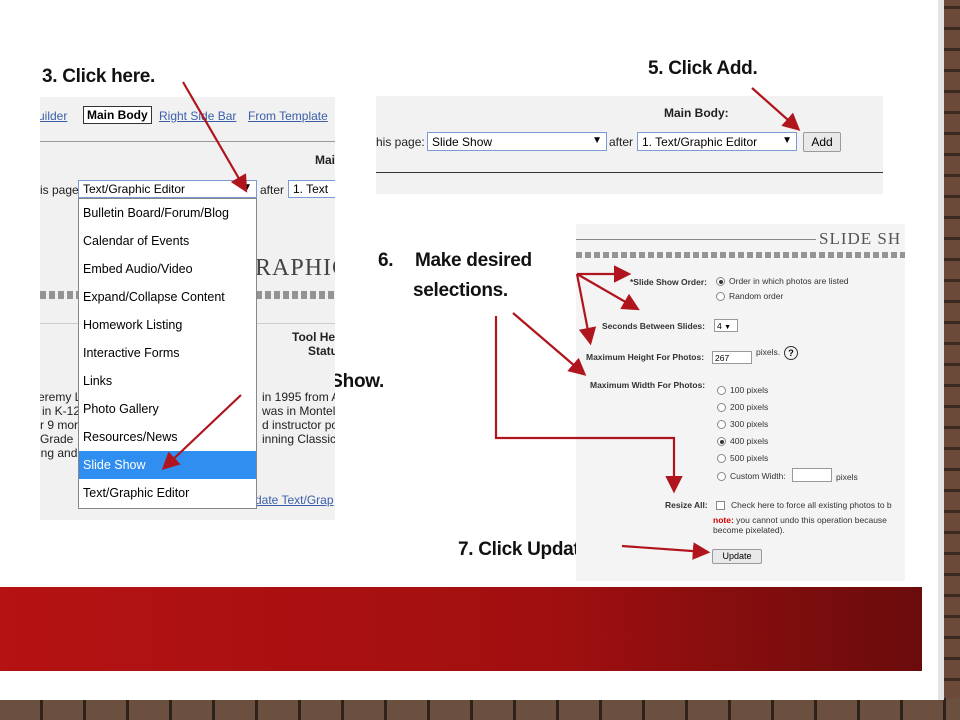  Describe the element at coordinates (586, 309) in the screenshot. I see `arrow-step-6-height` at that location.